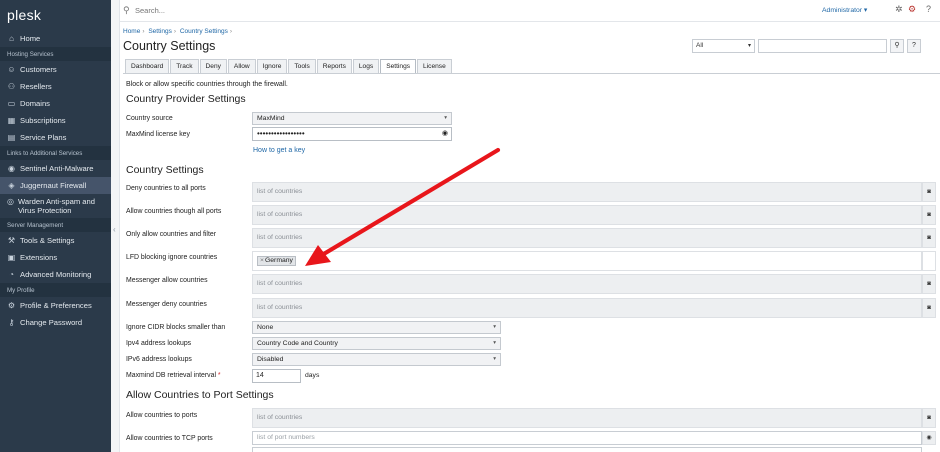  What do you see at coordinates (403, 206) in the screenshot?
I see `annotation-arrow-icon` at bounding box center [403, 206].